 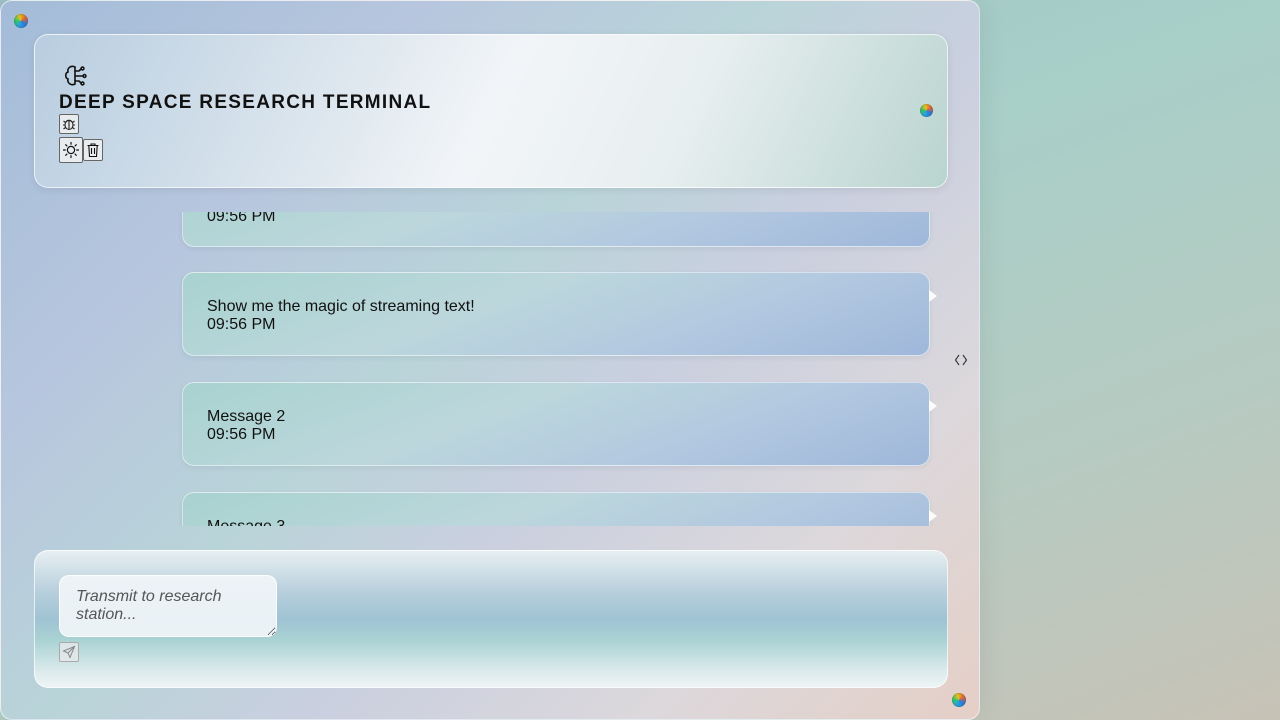 What do you see at coordinates (246, 416) in the screenshot?
I see `message-text: Message 2` at bounding box center [246, 416].